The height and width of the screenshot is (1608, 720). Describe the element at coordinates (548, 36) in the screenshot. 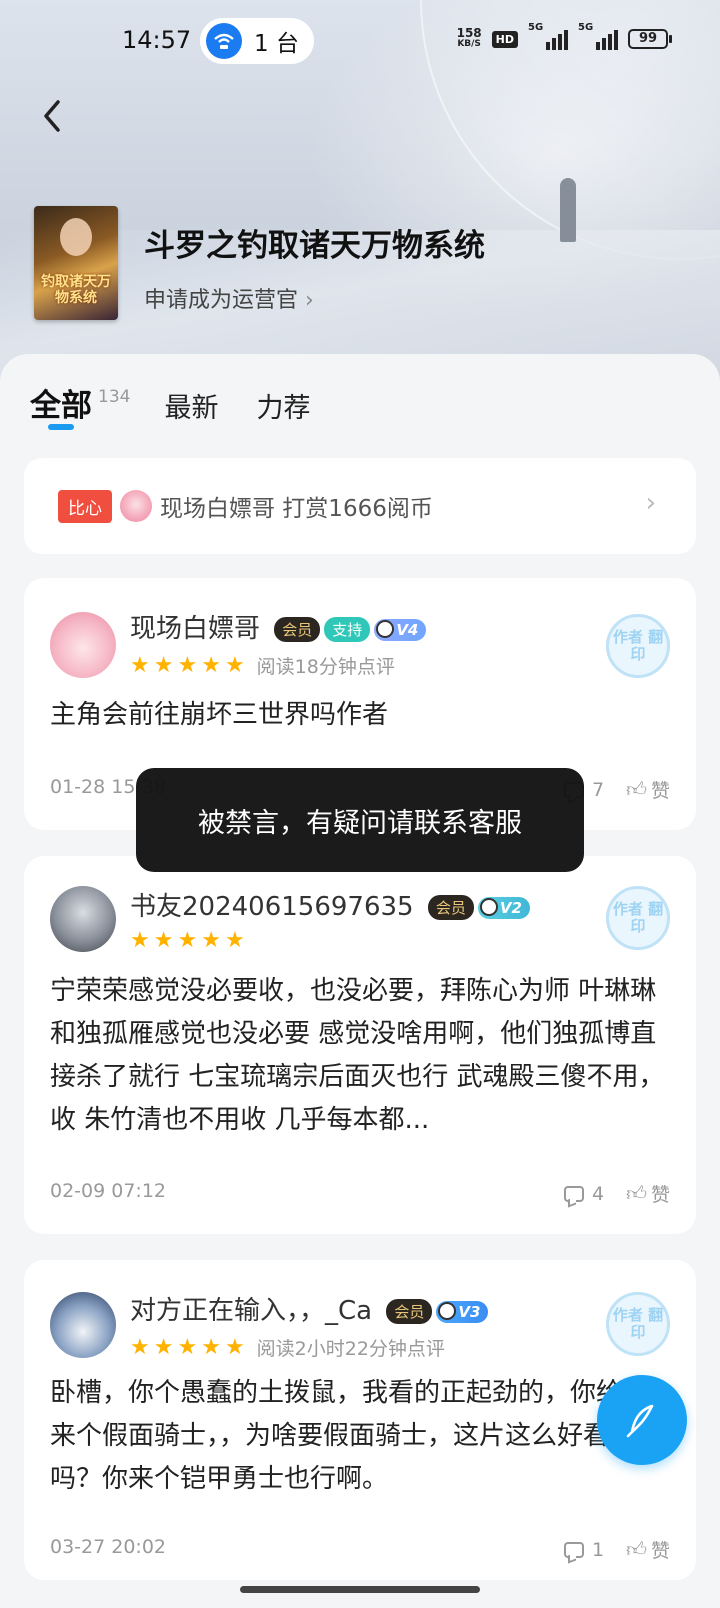

I see `signal-icon: 5G` at that location.